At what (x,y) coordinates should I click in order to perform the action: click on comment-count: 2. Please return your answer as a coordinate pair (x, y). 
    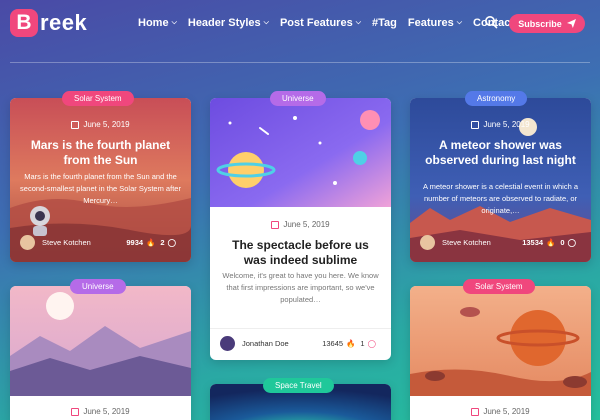
    Looking at the image, I should click on (162, 242).